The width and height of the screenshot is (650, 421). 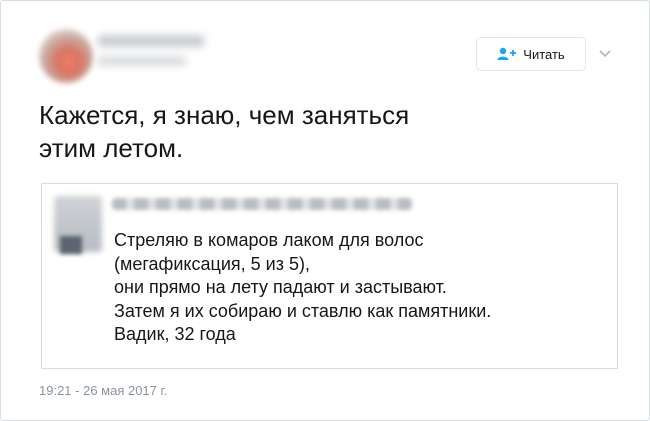 What do you see at coordinates (605, 53) in the screenshot?
I see `chevron-down-icon` at bounding box center [605, 53].